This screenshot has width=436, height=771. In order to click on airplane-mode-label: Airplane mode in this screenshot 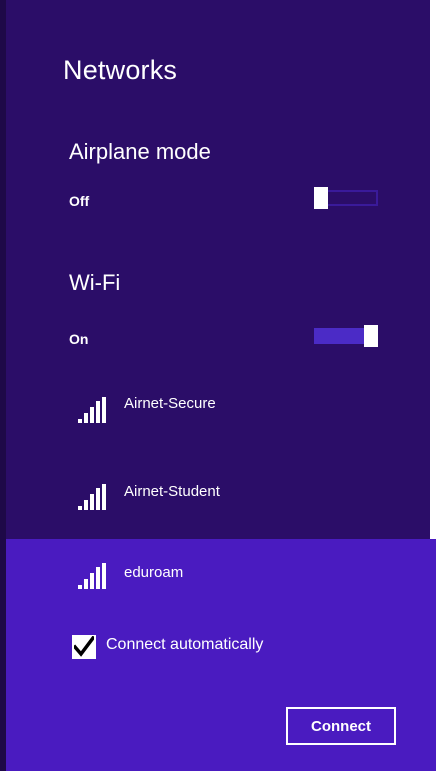, I will do `click(140, 151)`.